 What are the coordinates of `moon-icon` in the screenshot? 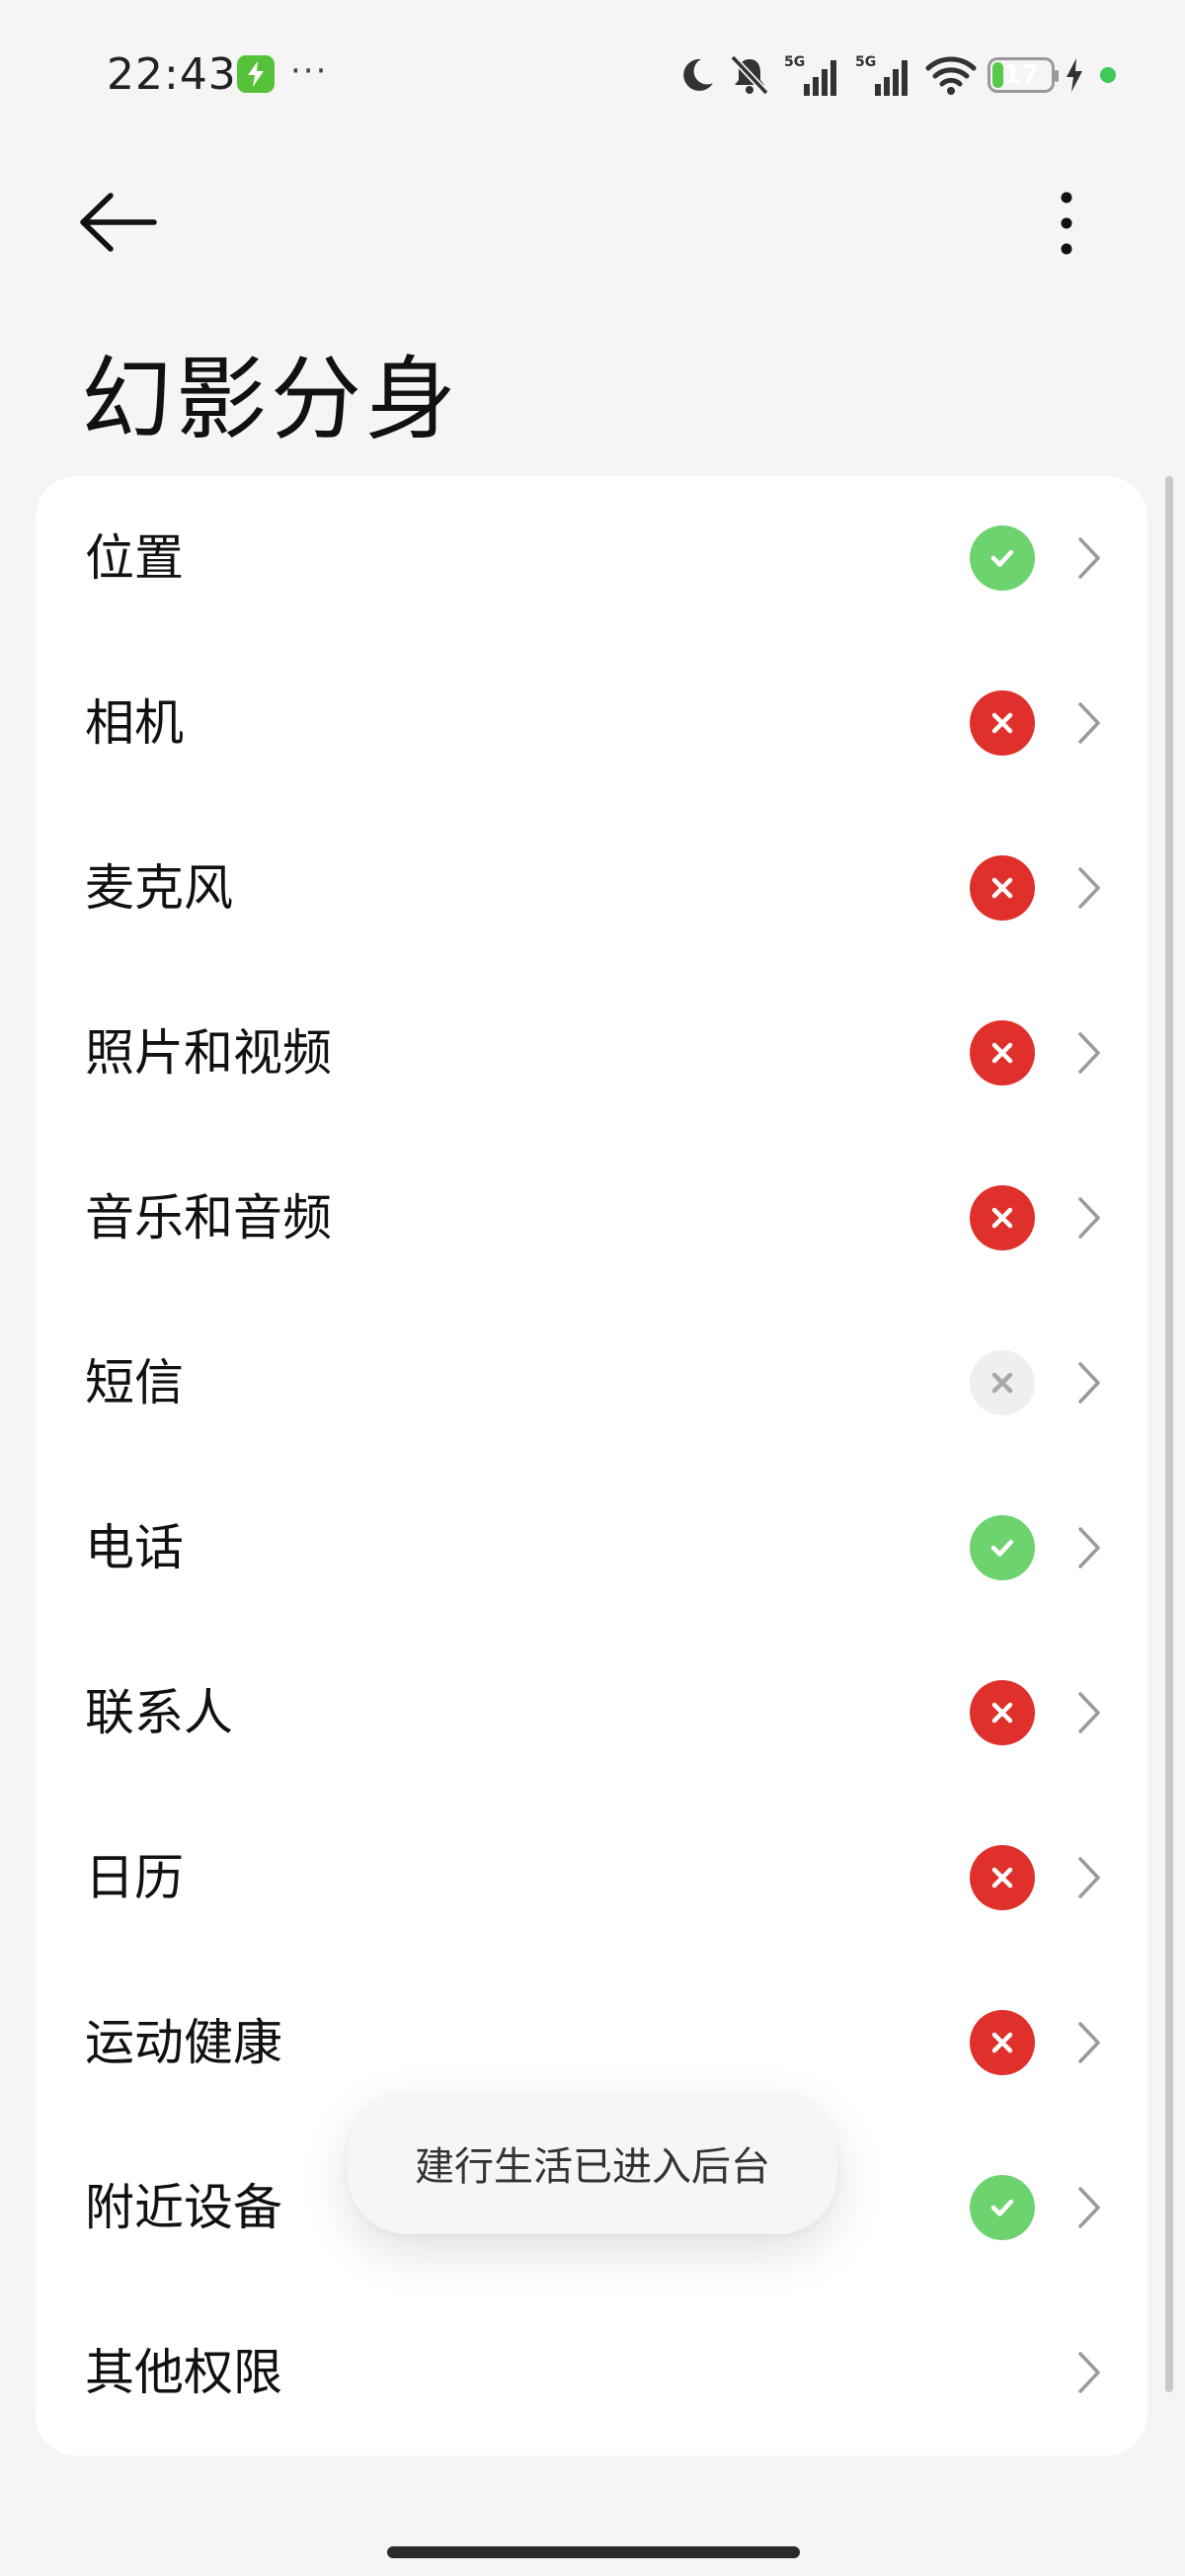 It's located at (697, 75).